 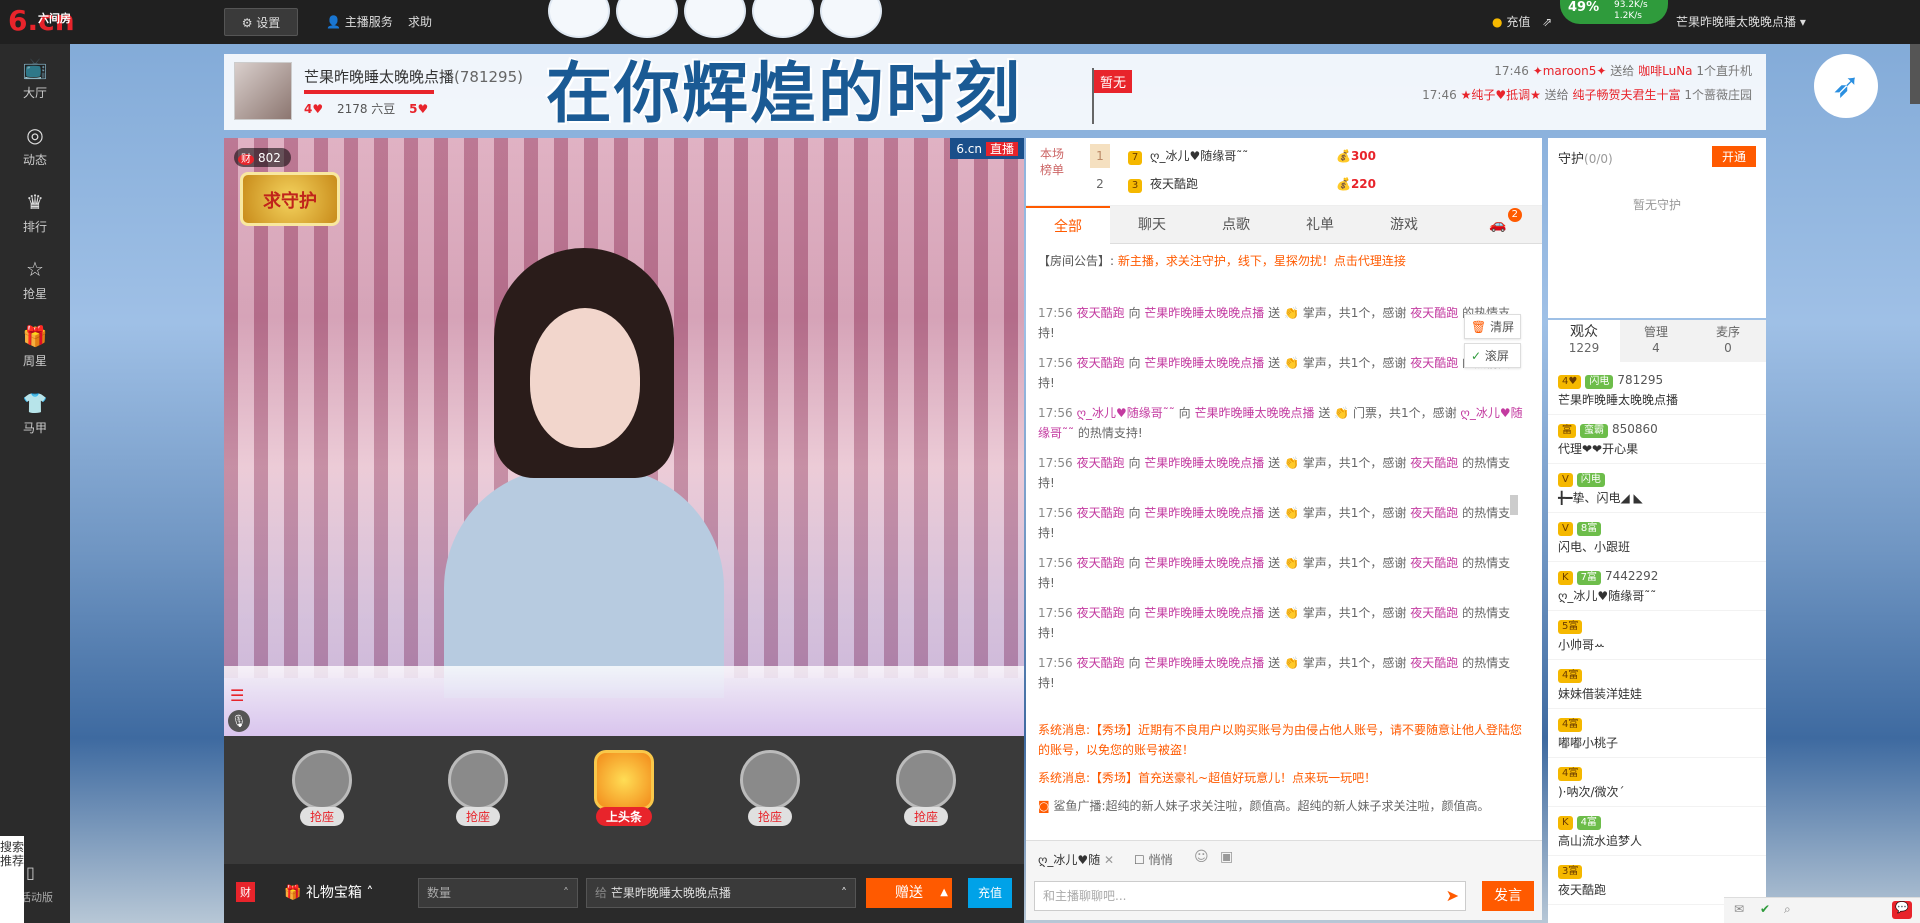 I want to click on top-username: 芒果昨晚睡太晚晚点播 ▾, so click(x=1741, y=22).